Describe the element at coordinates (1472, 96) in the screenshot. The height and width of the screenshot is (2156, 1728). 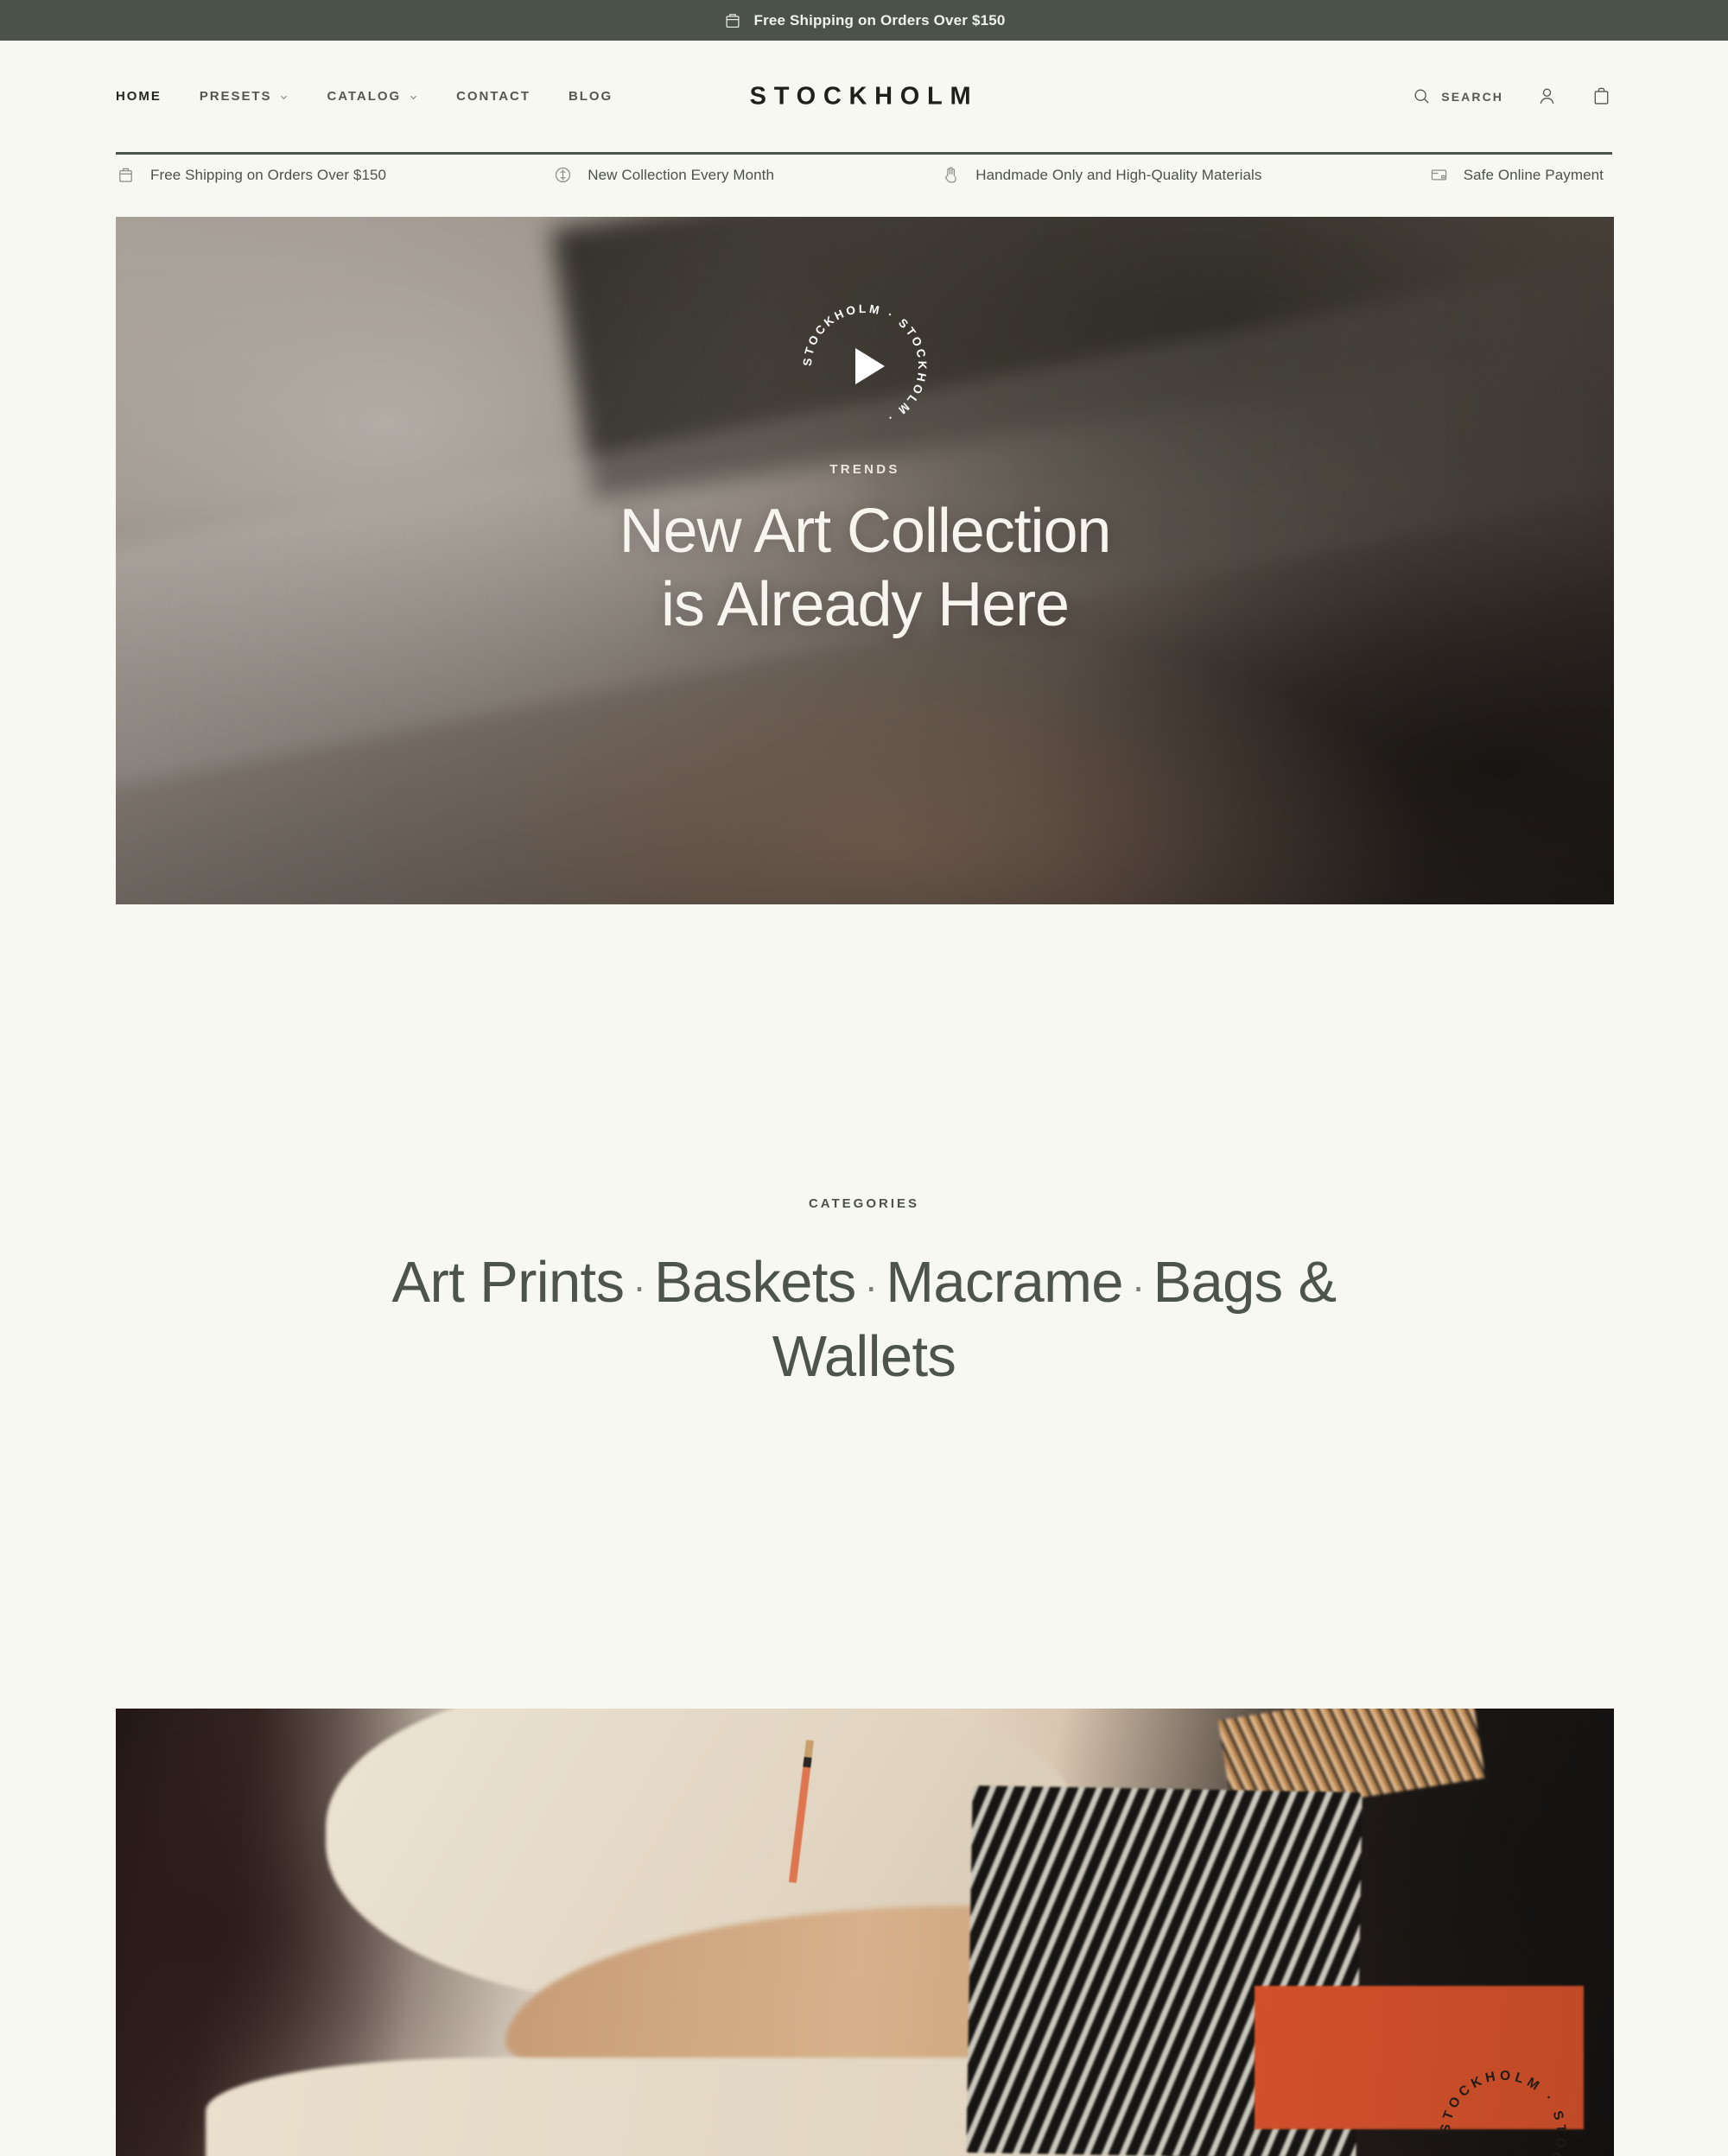
I see `search-label: SEARCH` at that location.